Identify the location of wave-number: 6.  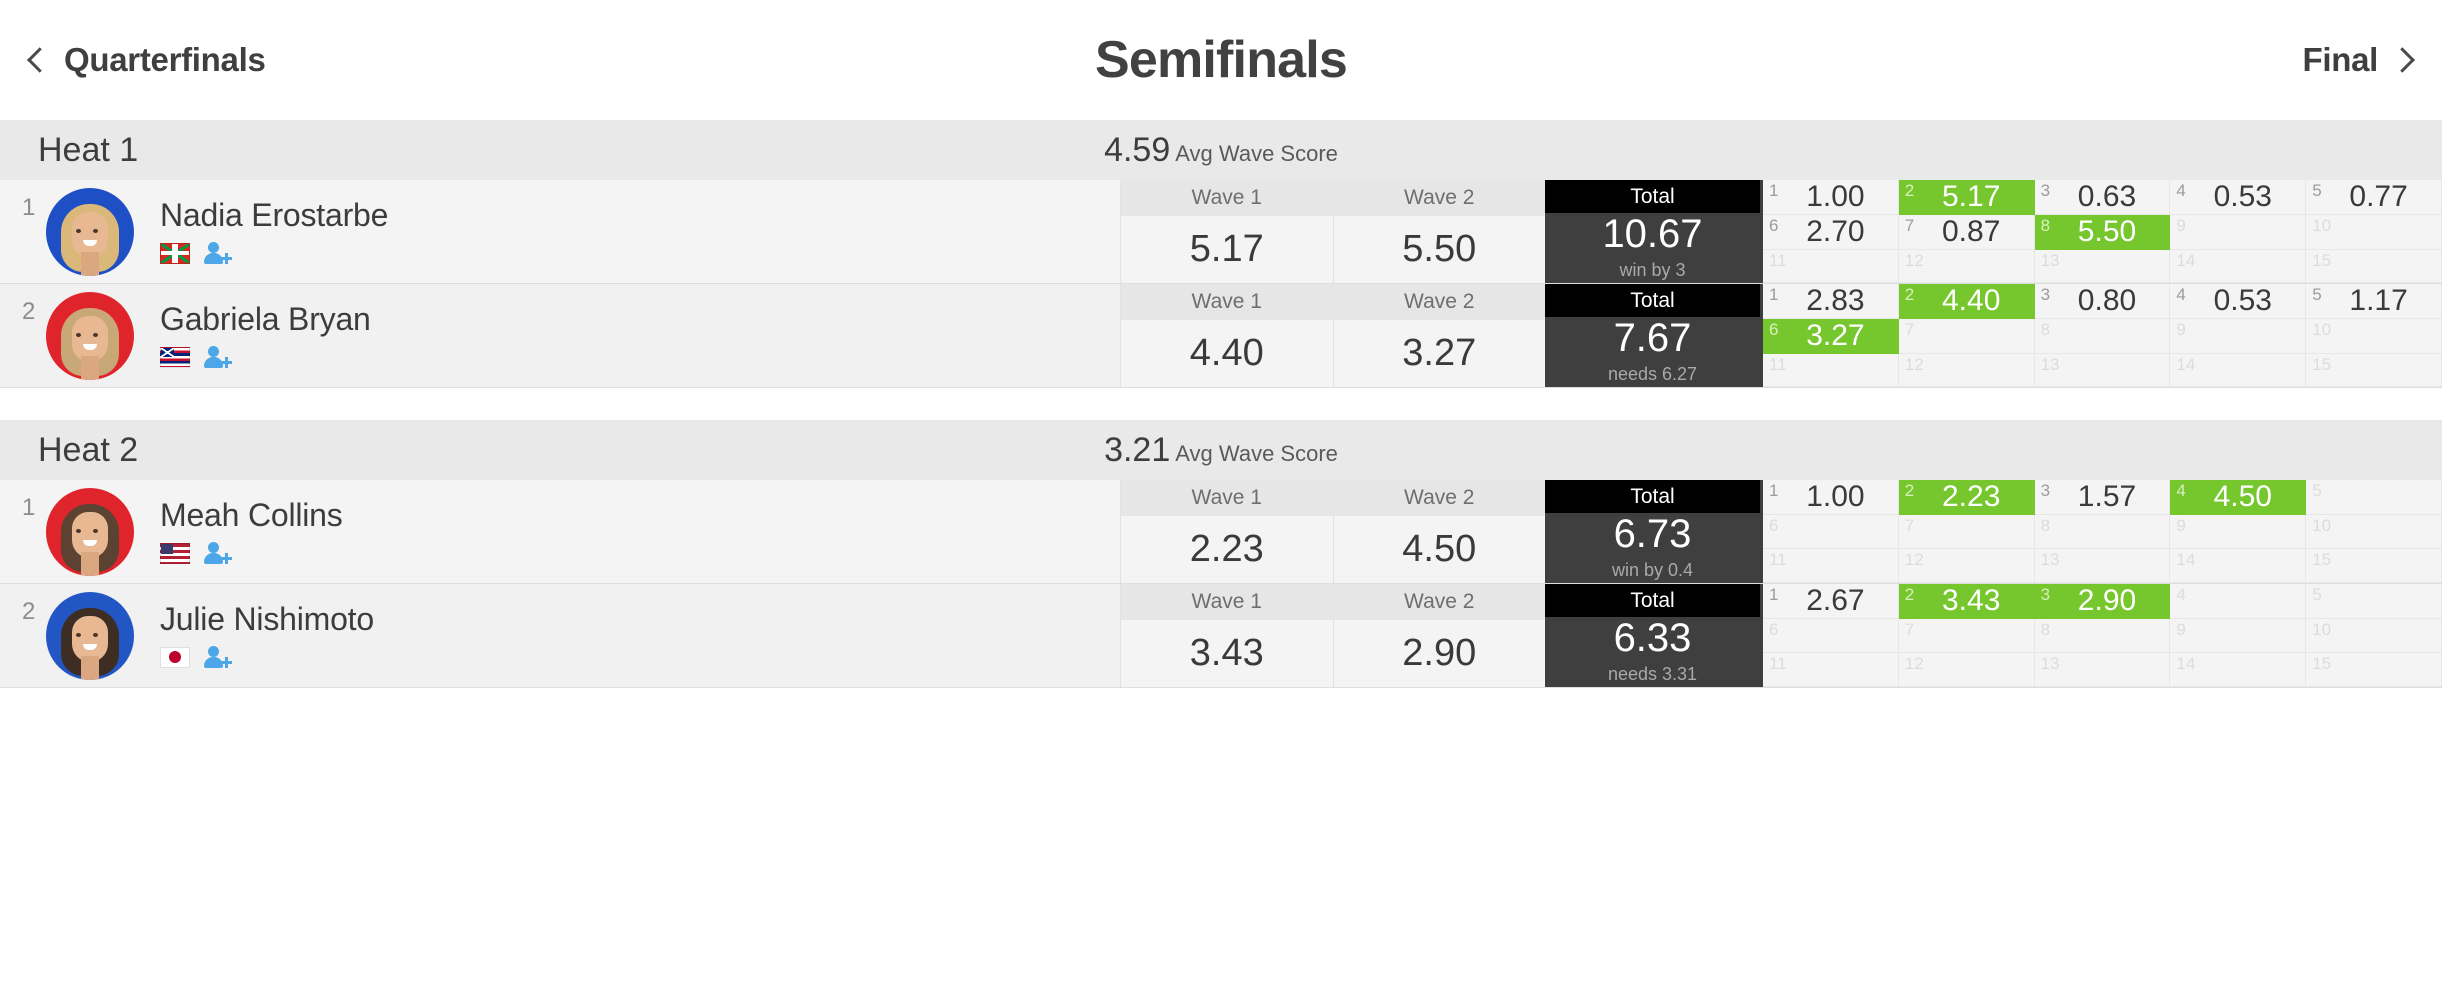
(1774, 329).